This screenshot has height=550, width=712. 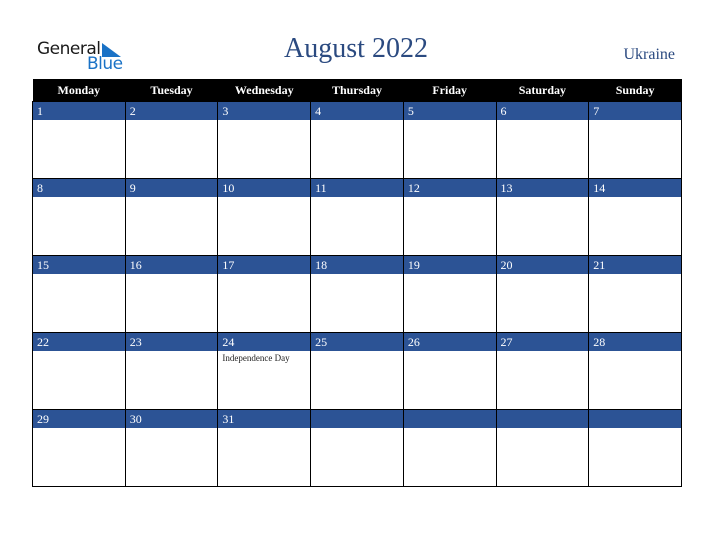 What do you see at coordinates (542, 371) in the screenshot?
I see `day-cell: 27` at bounding box center [542, 371].